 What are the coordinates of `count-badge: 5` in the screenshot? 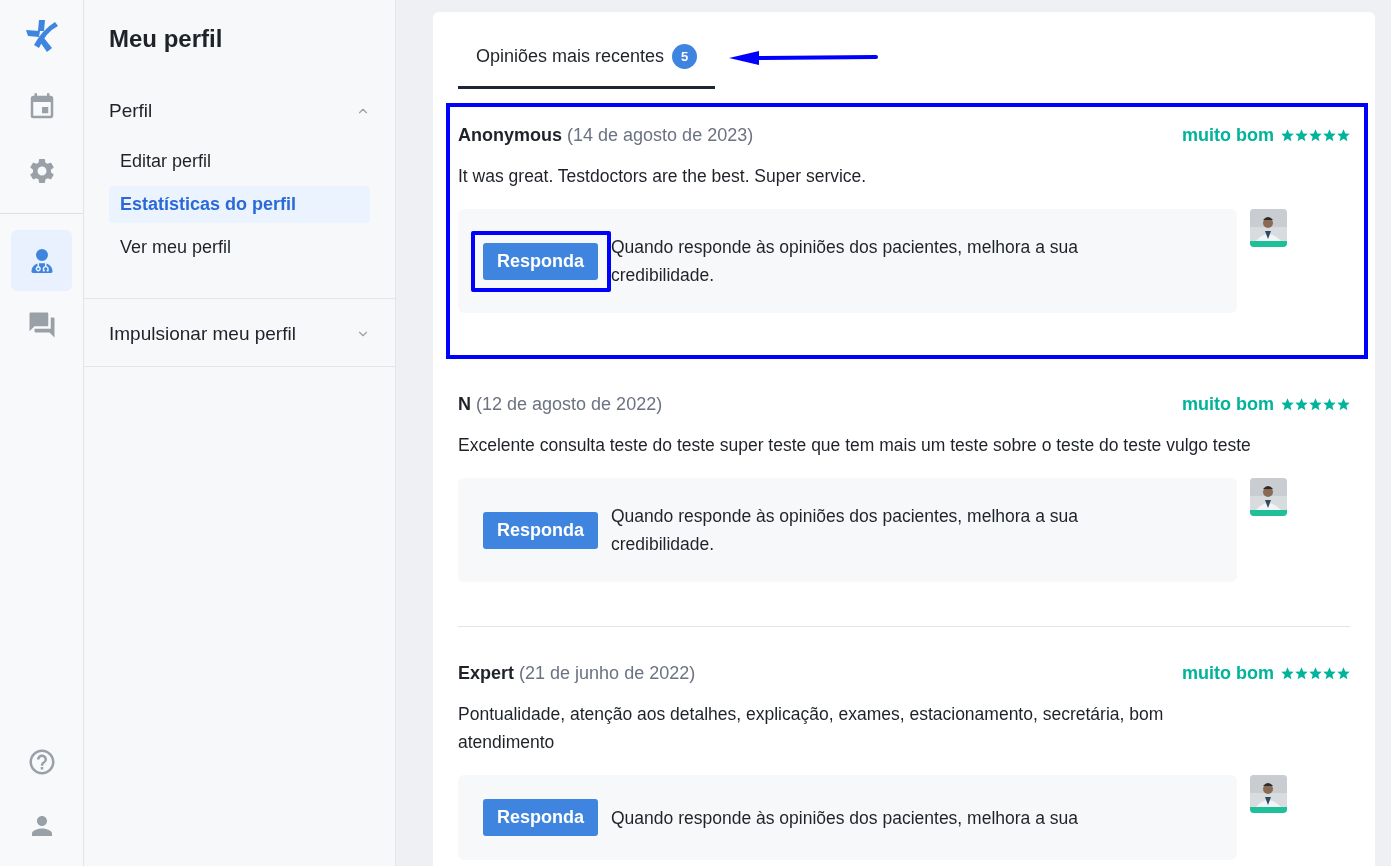 It's located at (685, 56).